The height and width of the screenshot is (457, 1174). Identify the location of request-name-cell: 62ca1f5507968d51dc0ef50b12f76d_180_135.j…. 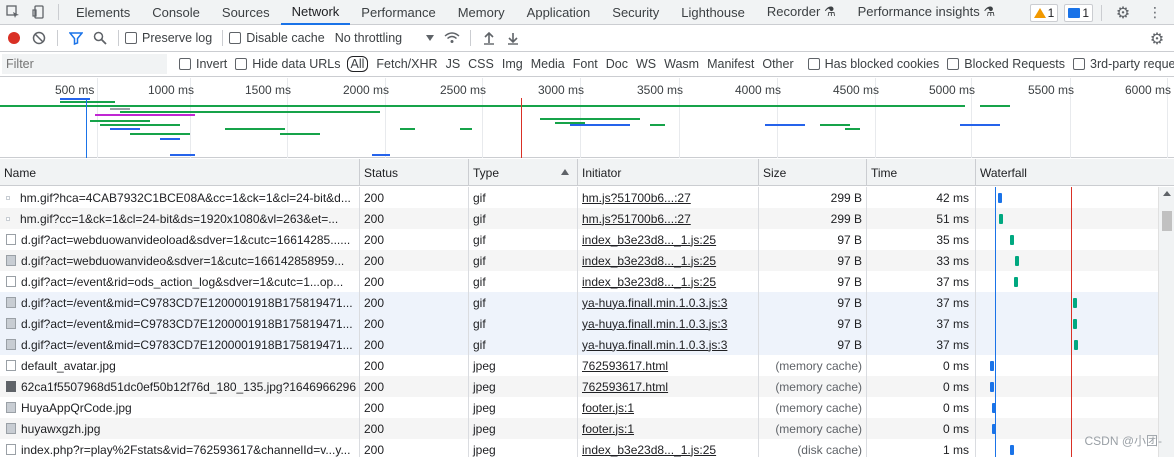
(180, 386).